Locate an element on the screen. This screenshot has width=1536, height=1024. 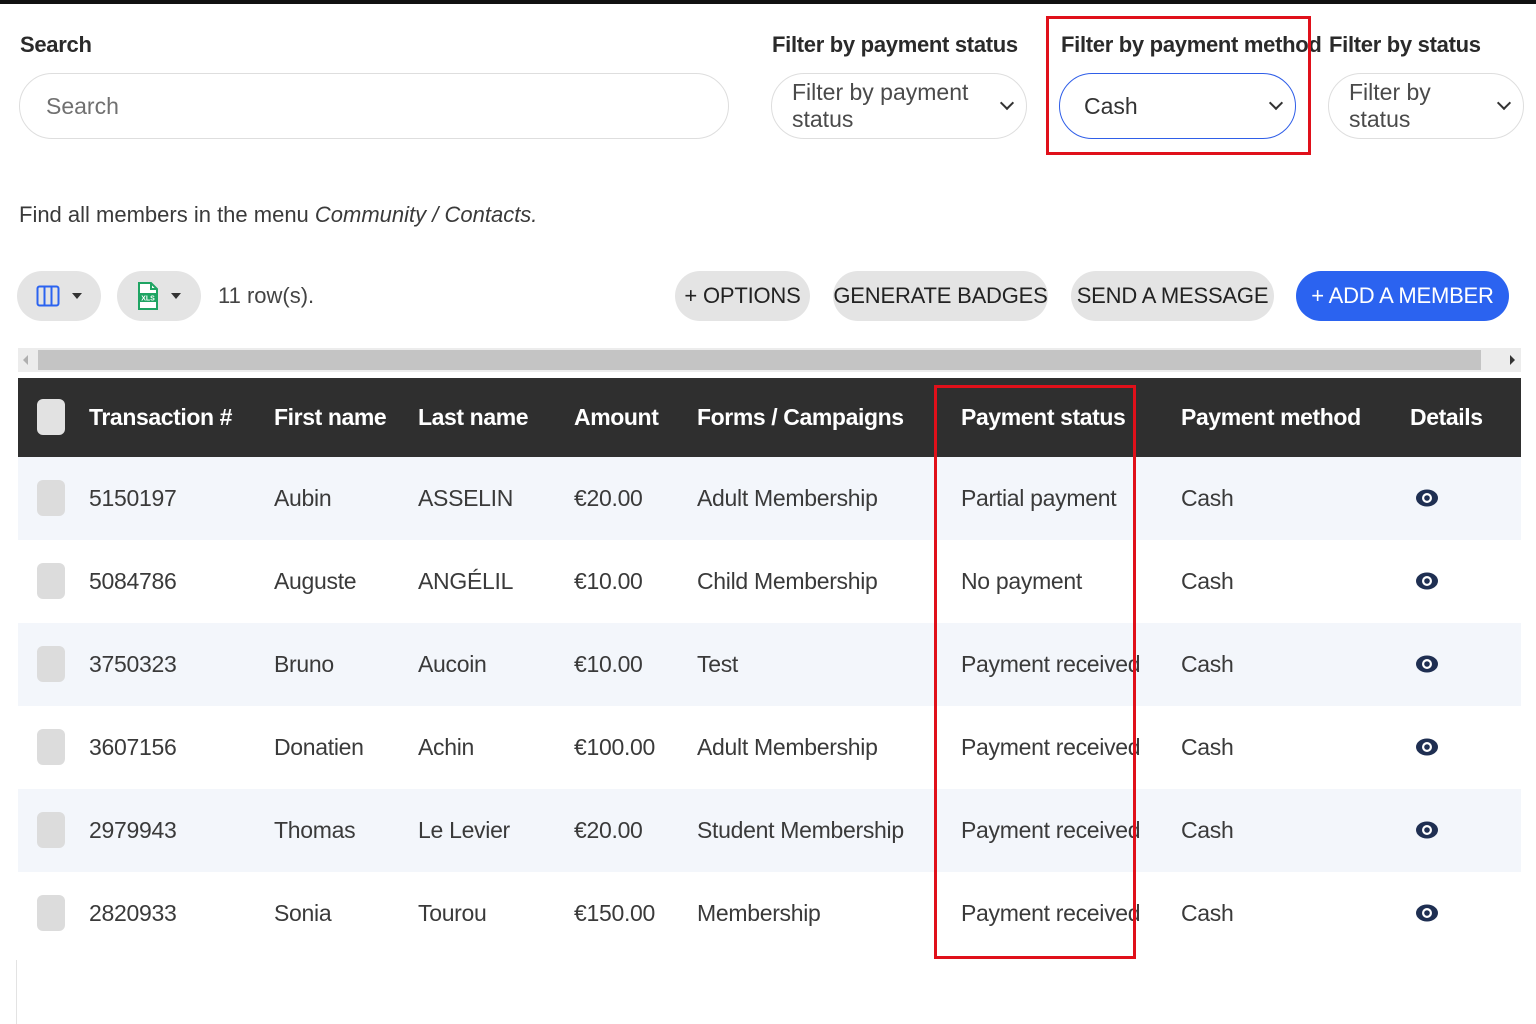
last-name-cell: ASSELIN is located at coordinates (466, 498).